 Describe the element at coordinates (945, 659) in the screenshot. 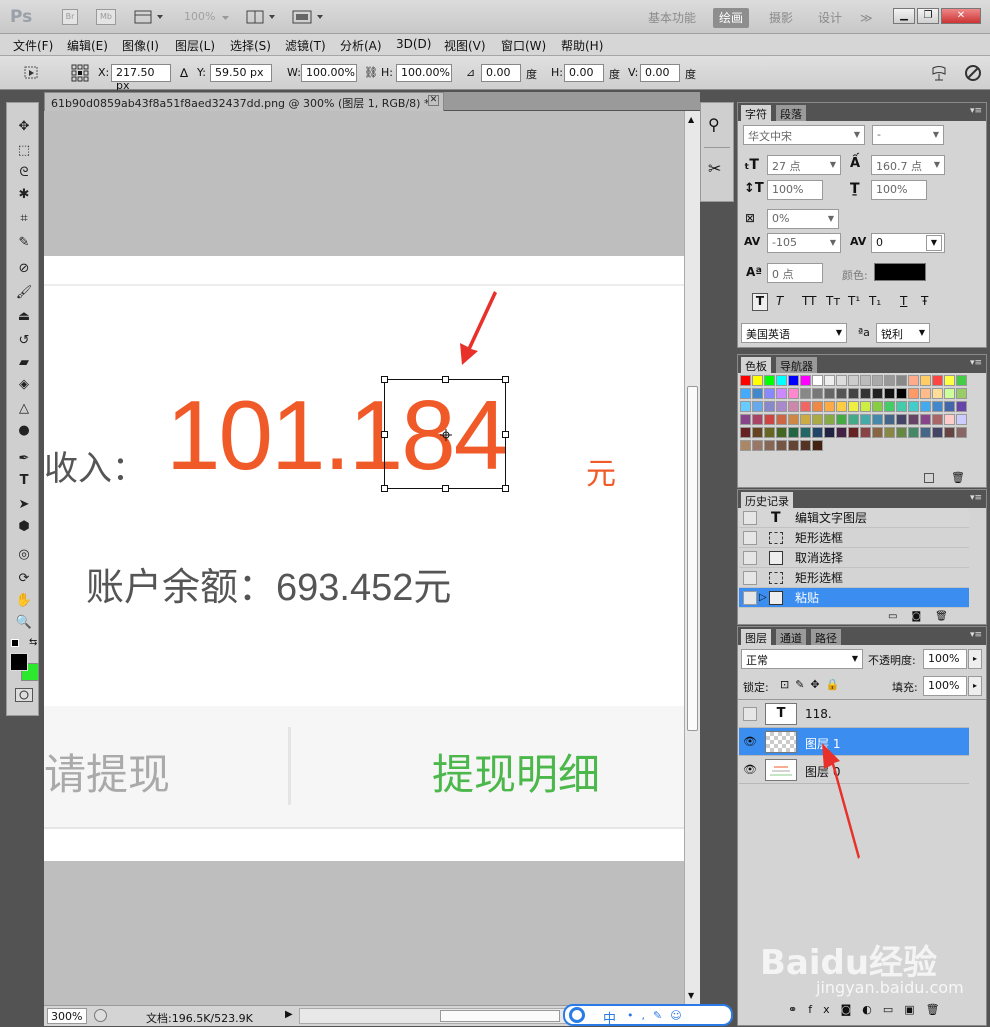

I see `opacity-field: 100%` at that location.